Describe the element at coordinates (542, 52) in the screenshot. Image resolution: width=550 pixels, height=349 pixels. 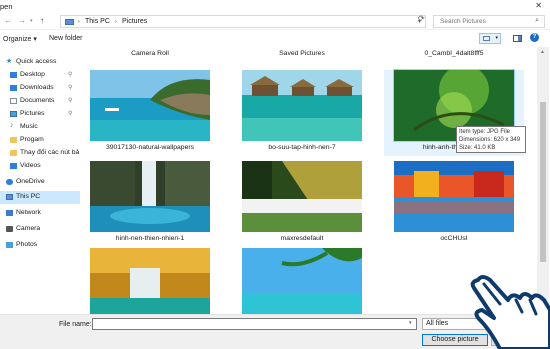
I see `scroll-up-icon: ▲` at that location.